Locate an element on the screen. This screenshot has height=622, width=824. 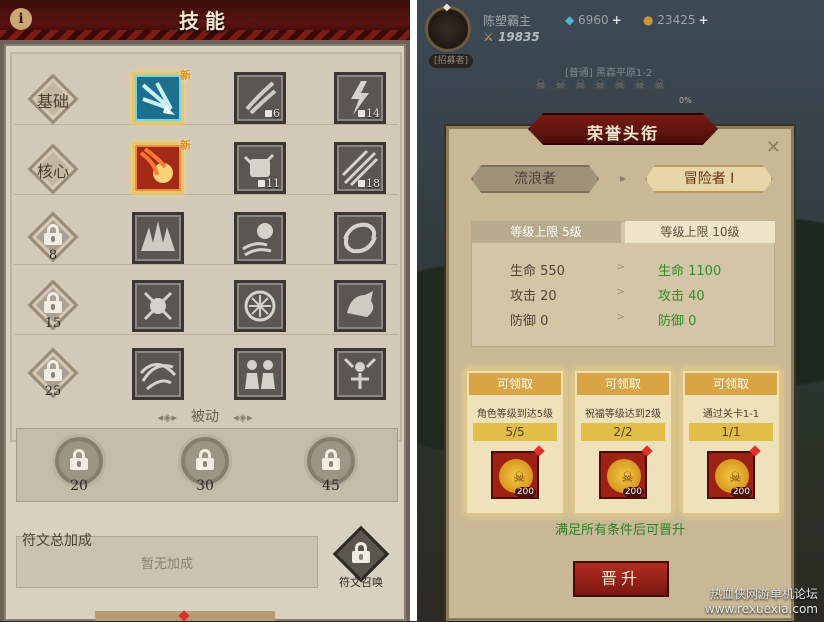
watermark-line-2: www.rexuexia.com is located at coordinates (761, 609).